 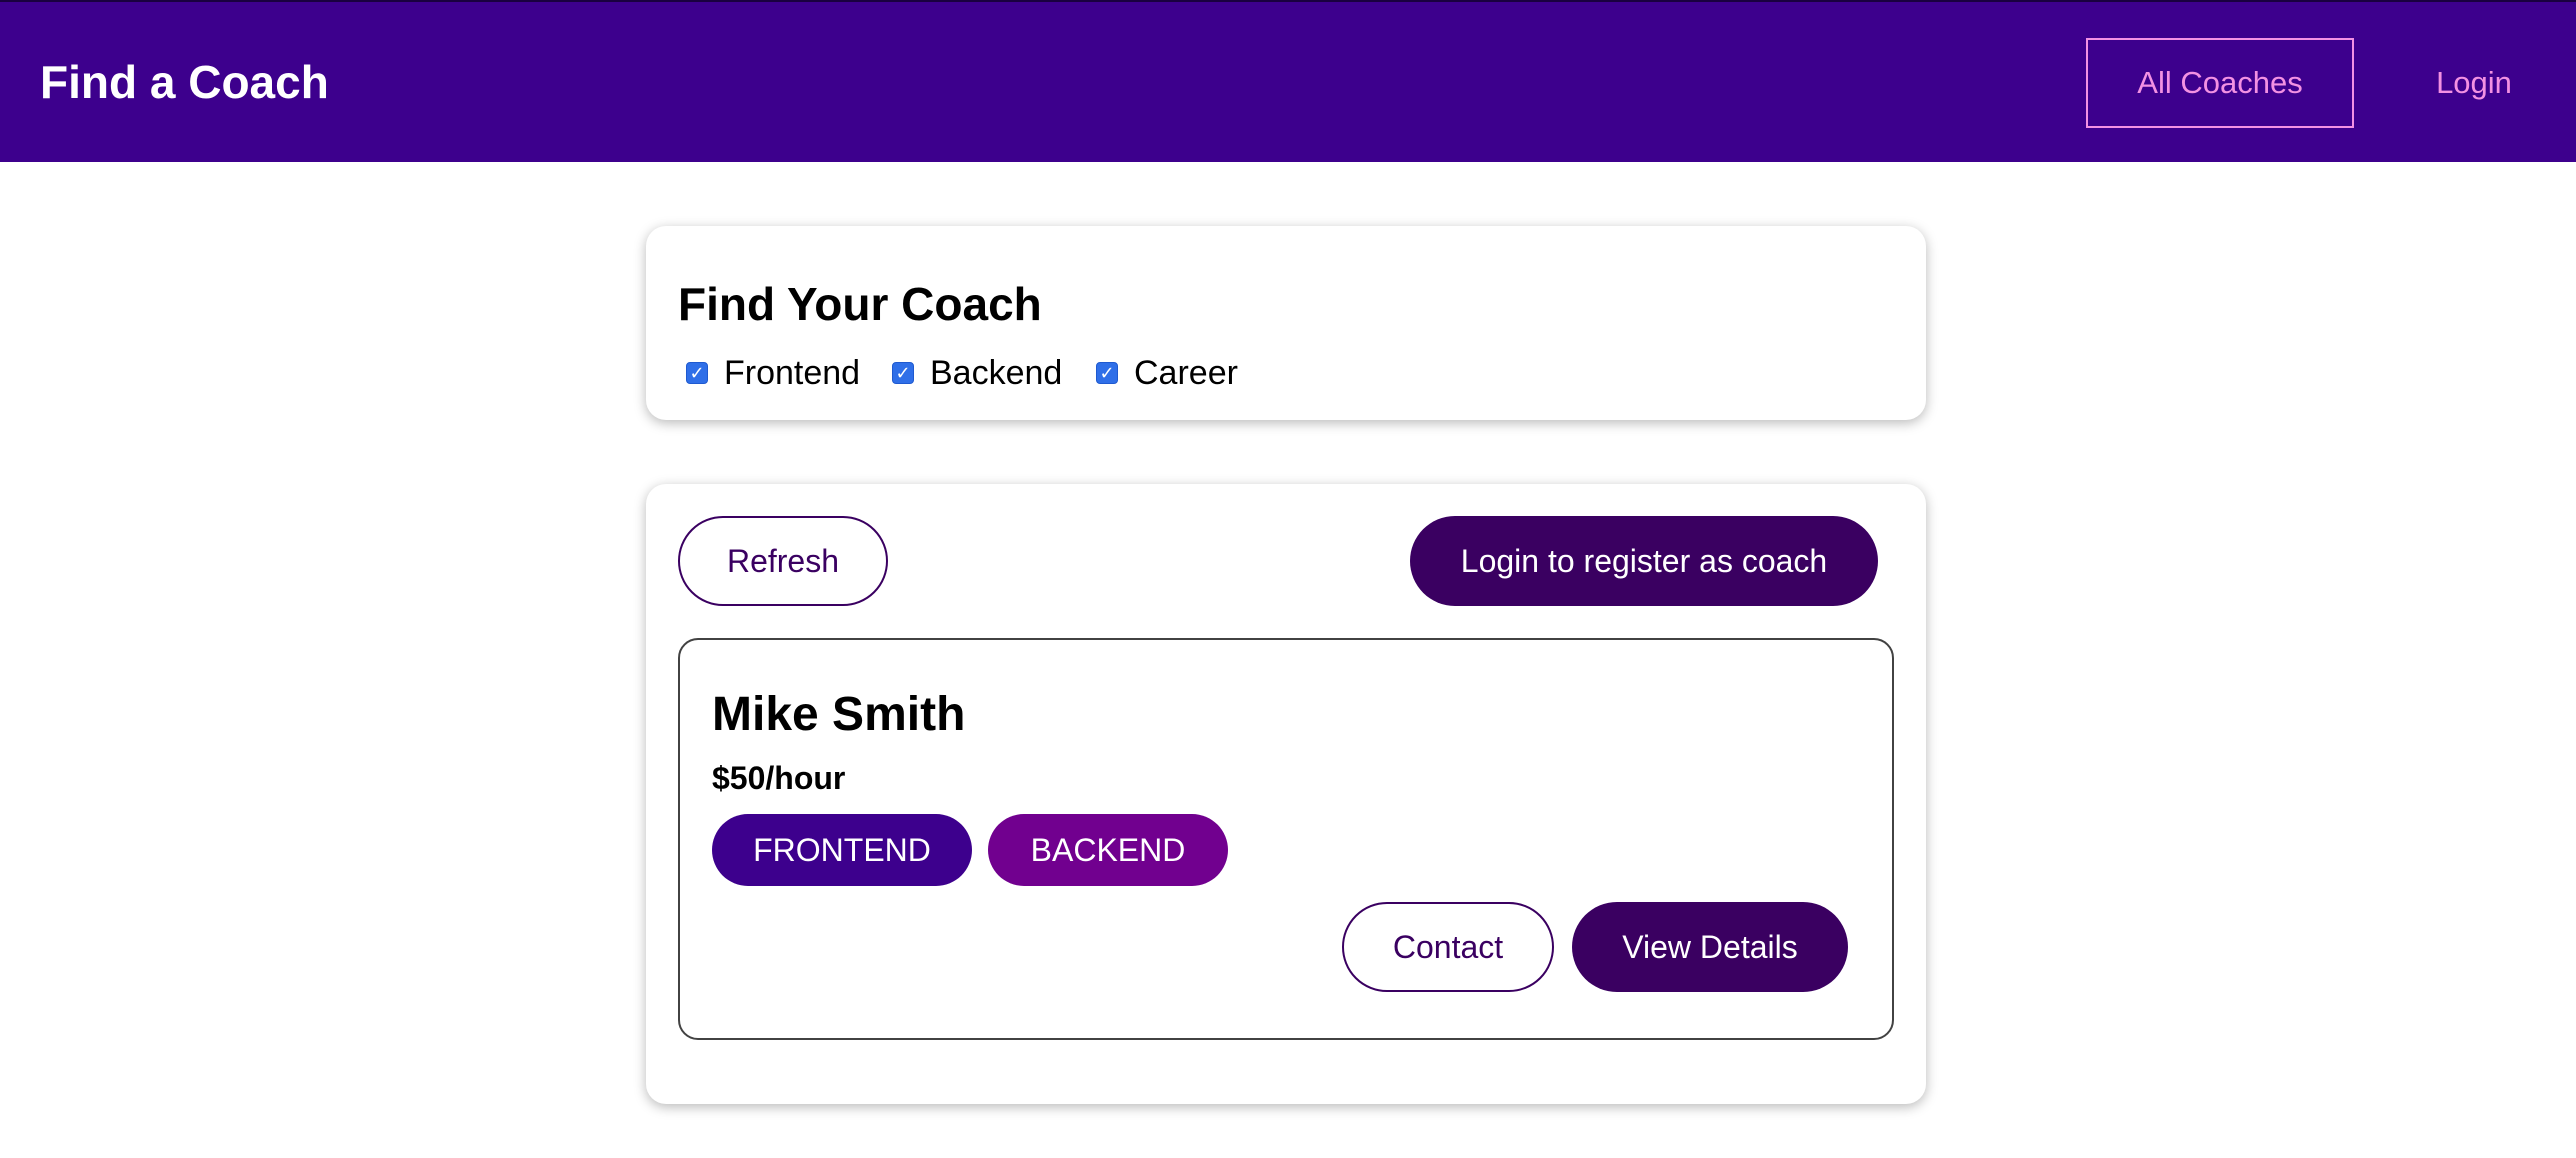 I want to click on refresh-button: Refresh, so click(x=783, y=561).